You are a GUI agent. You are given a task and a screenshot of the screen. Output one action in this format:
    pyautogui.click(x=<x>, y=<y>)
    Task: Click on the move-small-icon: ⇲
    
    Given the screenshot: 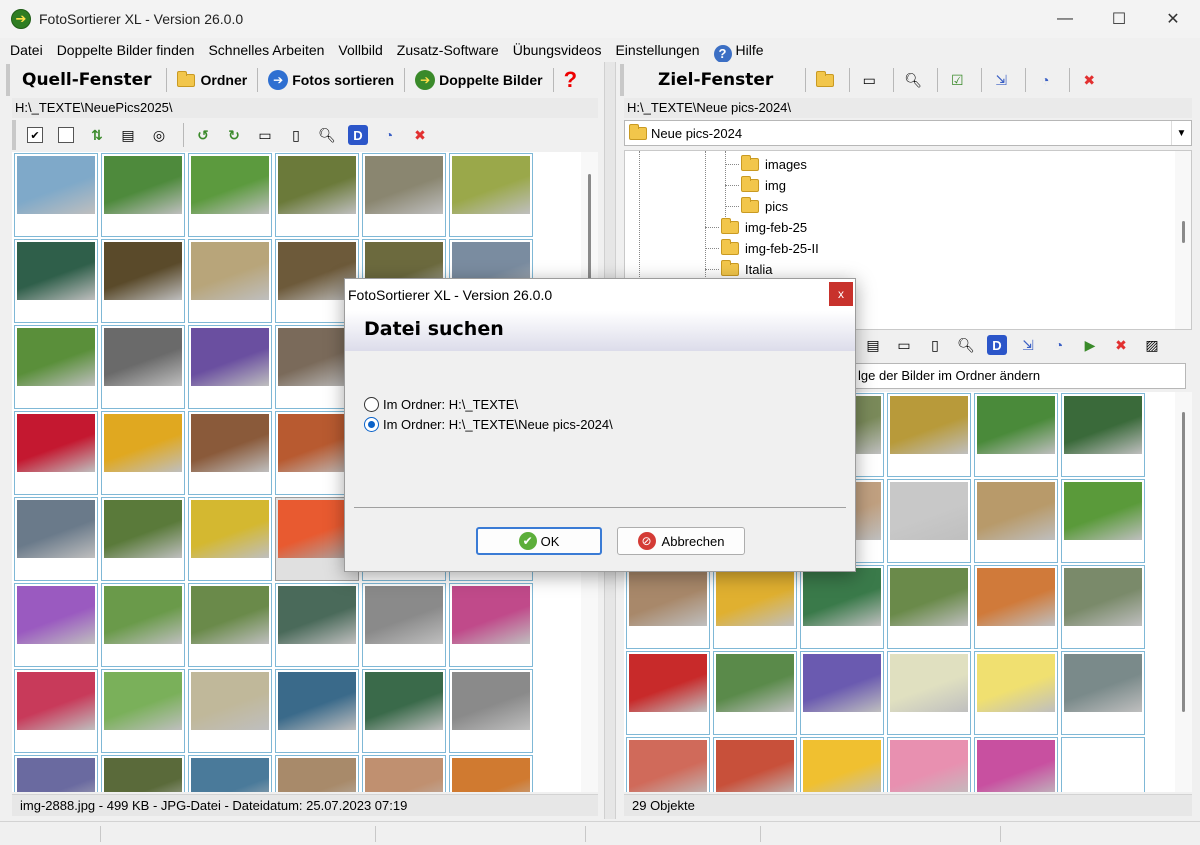 What is the action you would take?
    pyautogui.click(x=1028, y=345)
    